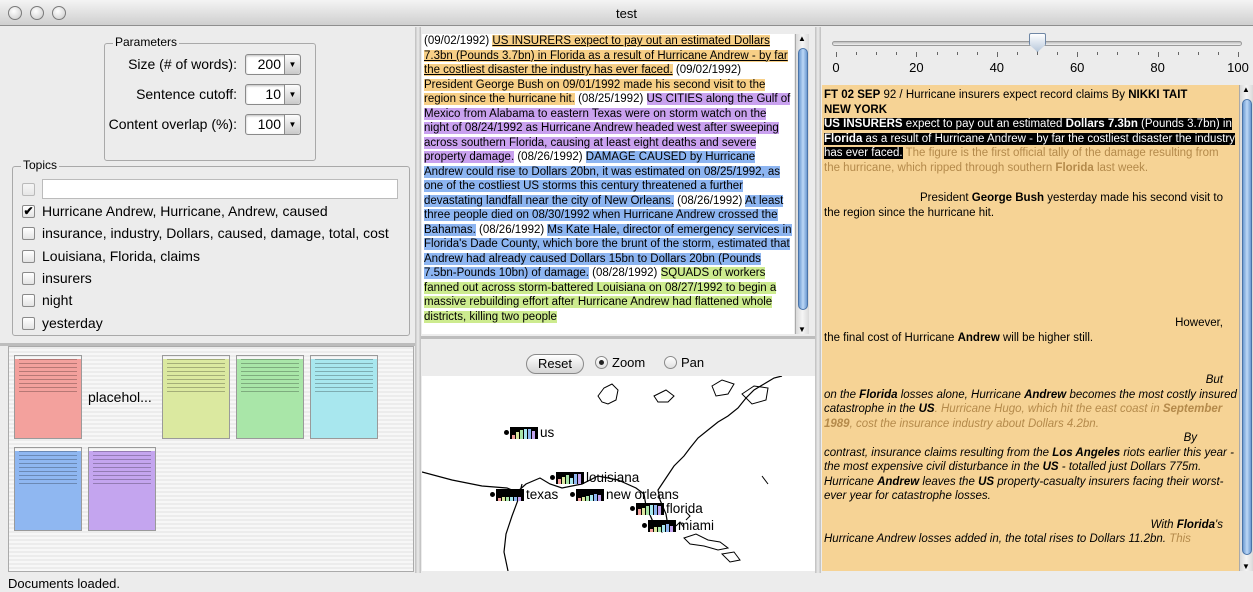 The image size is (1253, 592). I want to click on reader-p5: Andrew, so click(898, 481).